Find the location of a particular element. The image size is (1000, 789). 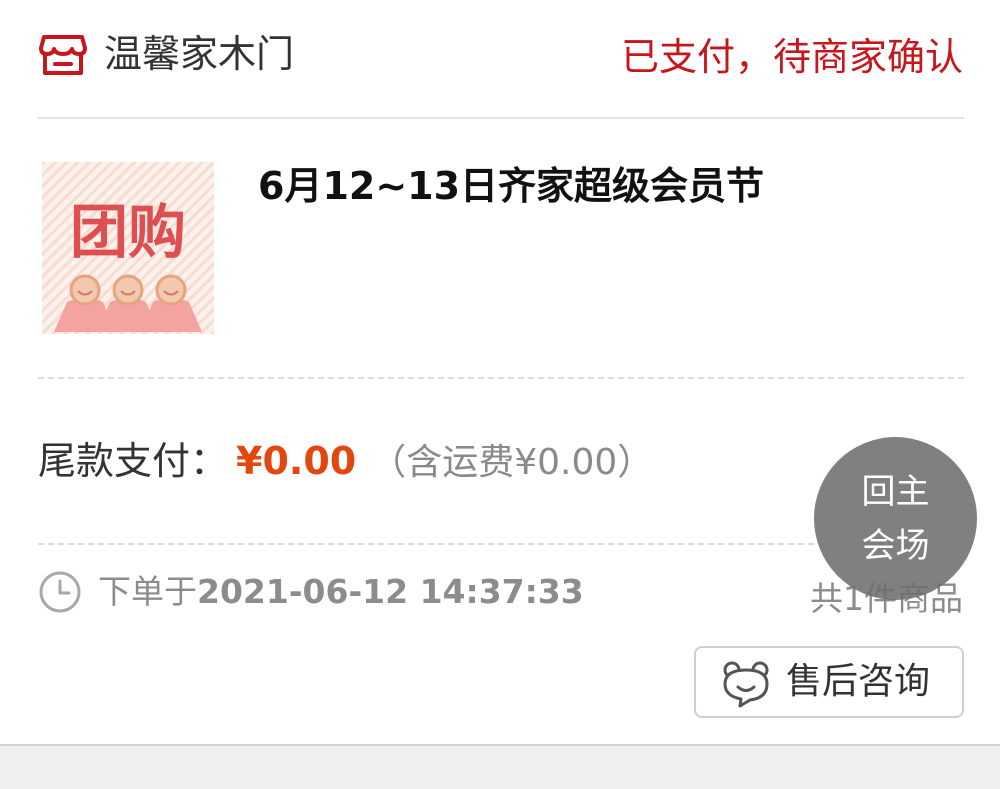

store-name: 温馨家木门 is located at coordinates (199, 54).